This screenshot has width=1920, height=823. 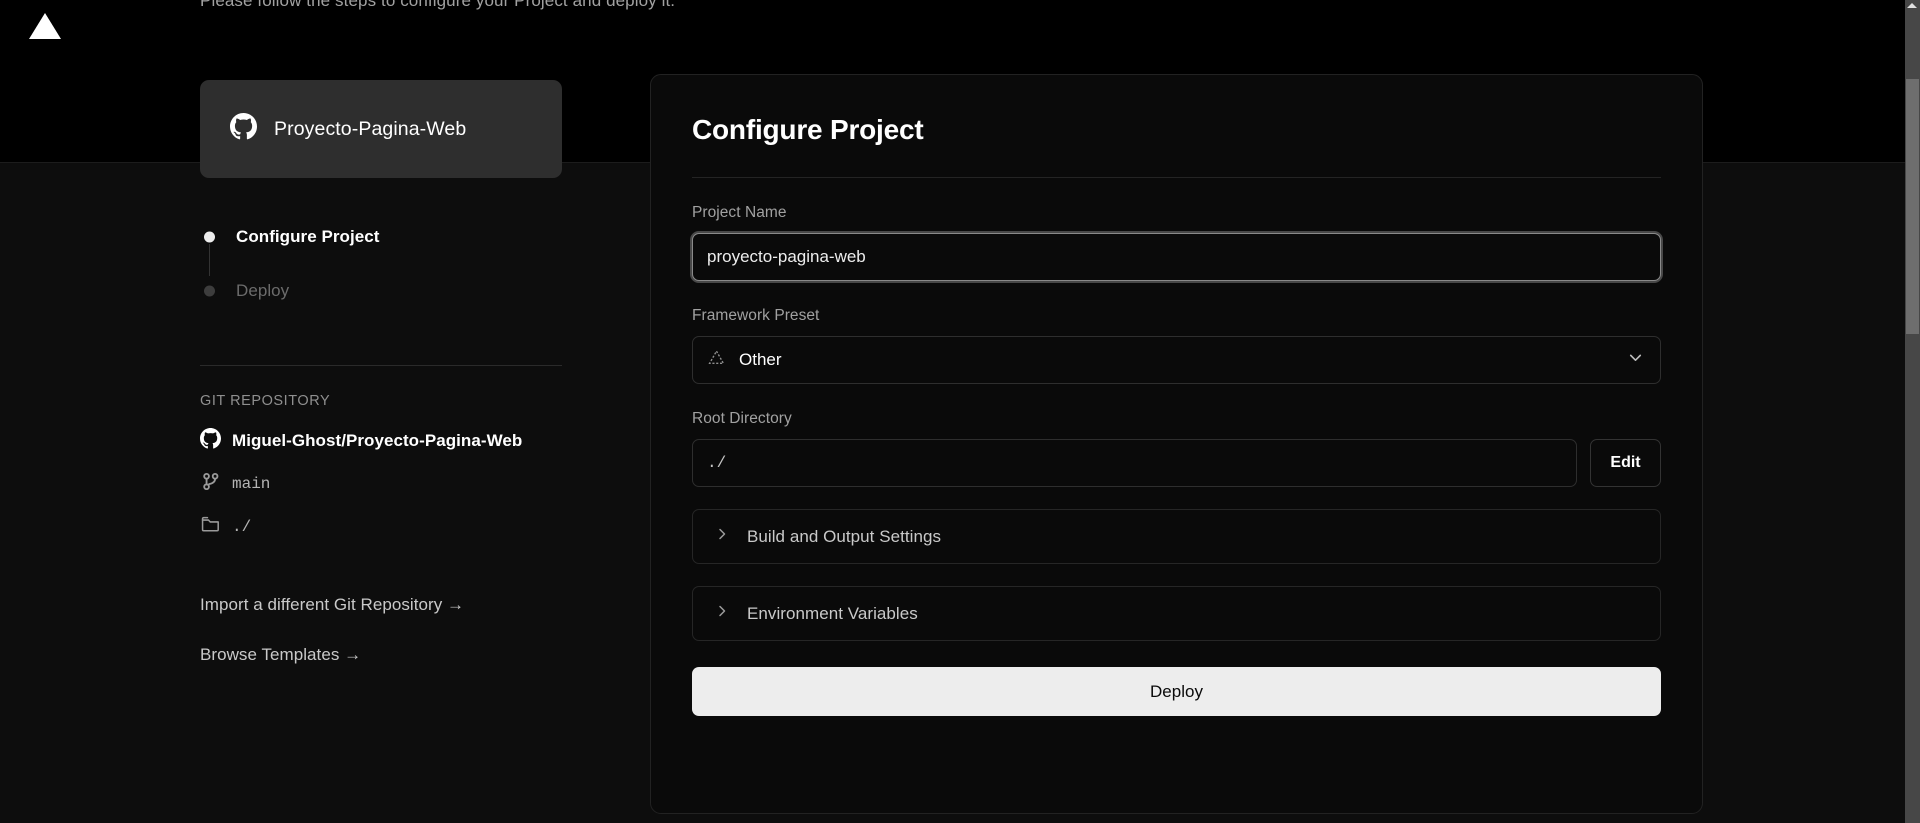 What do you see at coordinates (377, 440) in the screenshot?
I see `git-repo-full-name: Miguel-Ghost/Proyecto-Pagina-Web` at bounding box center [377, 440].